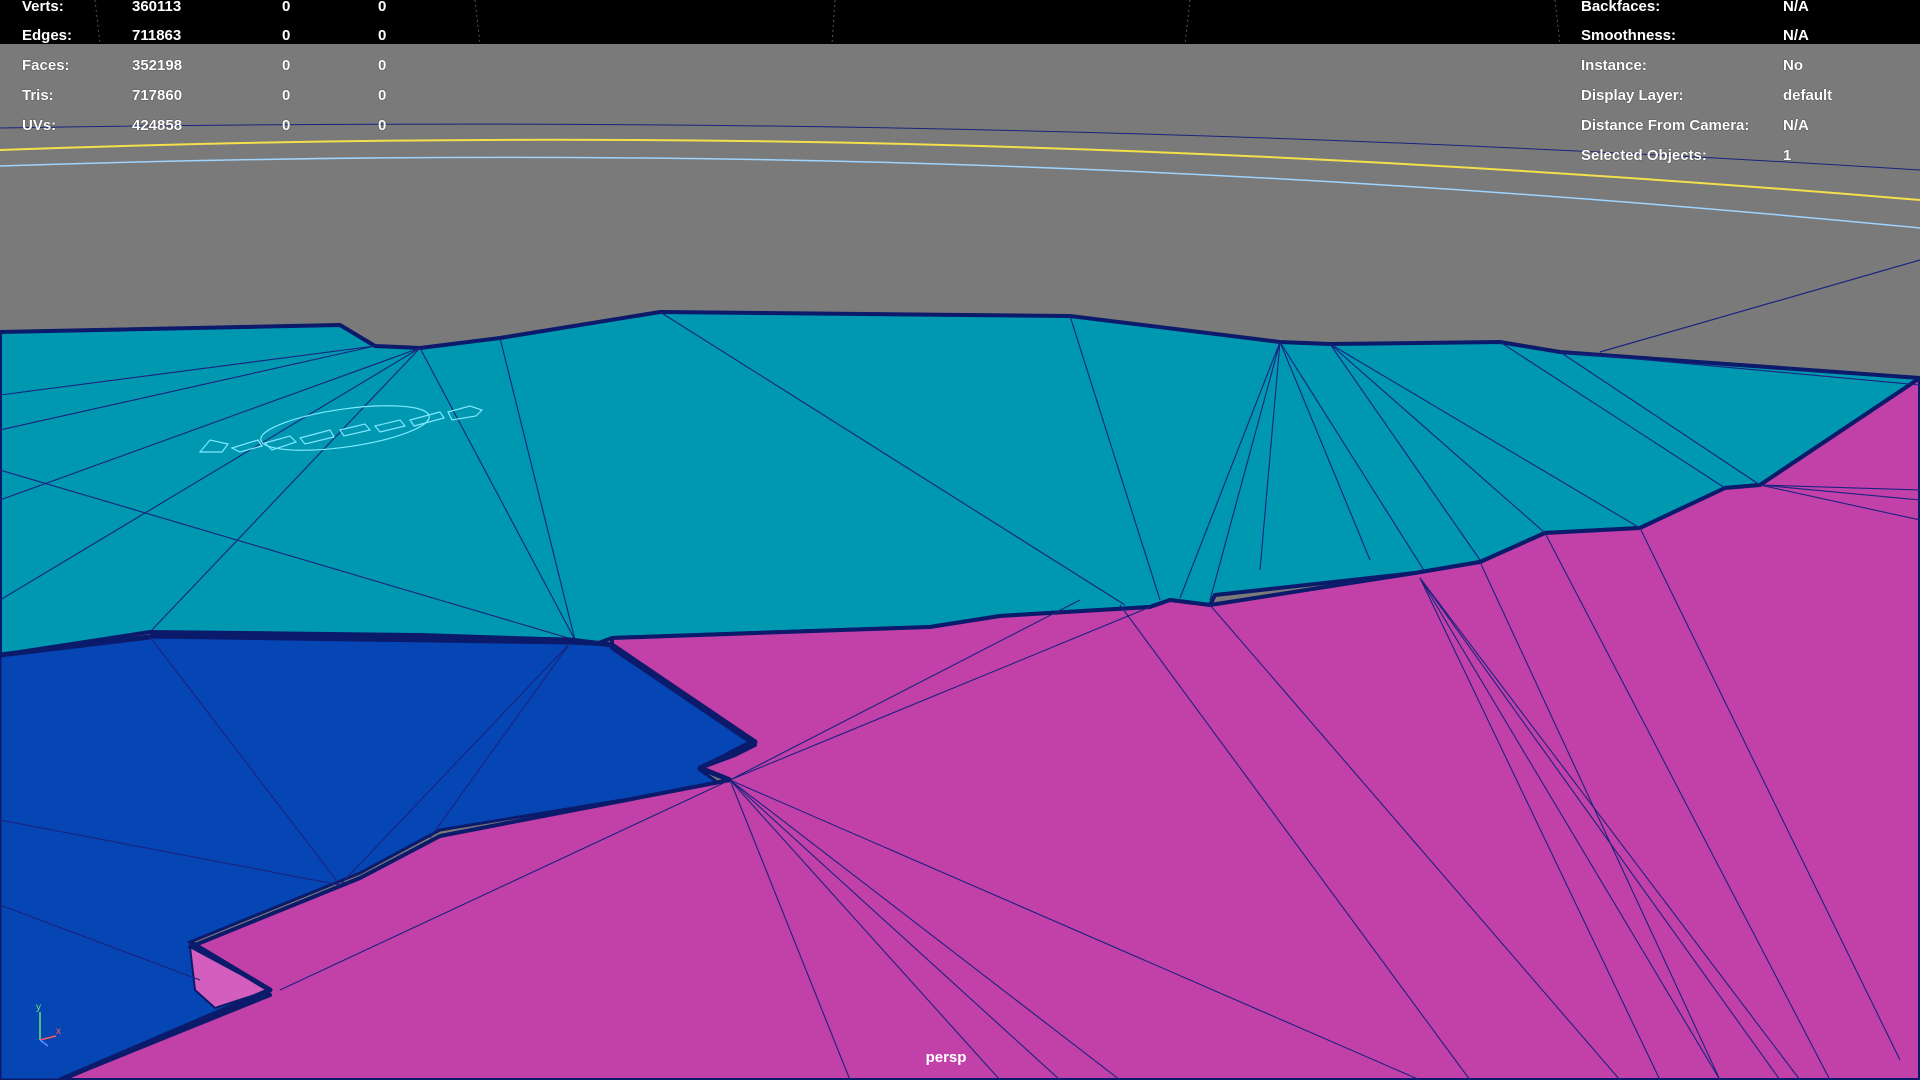  What do you see at coordinates (157, 95) in the screenshot?
I see `hud-value-tris: 717860` at bounding box center [157, 95].